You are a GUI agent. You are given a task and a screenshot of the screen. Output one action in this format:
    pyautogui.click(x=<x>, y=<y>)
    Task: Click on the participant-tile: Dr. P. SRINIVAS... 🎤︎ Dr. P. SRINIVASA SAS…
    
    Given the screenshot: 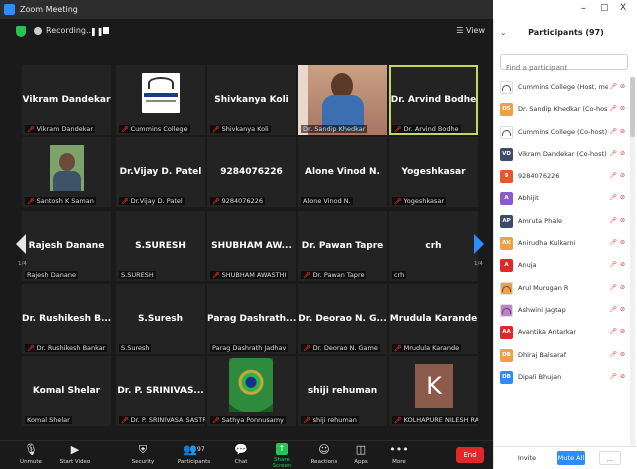 What is the action you would take?
    pyautogui.click(x=160, y=391)
    